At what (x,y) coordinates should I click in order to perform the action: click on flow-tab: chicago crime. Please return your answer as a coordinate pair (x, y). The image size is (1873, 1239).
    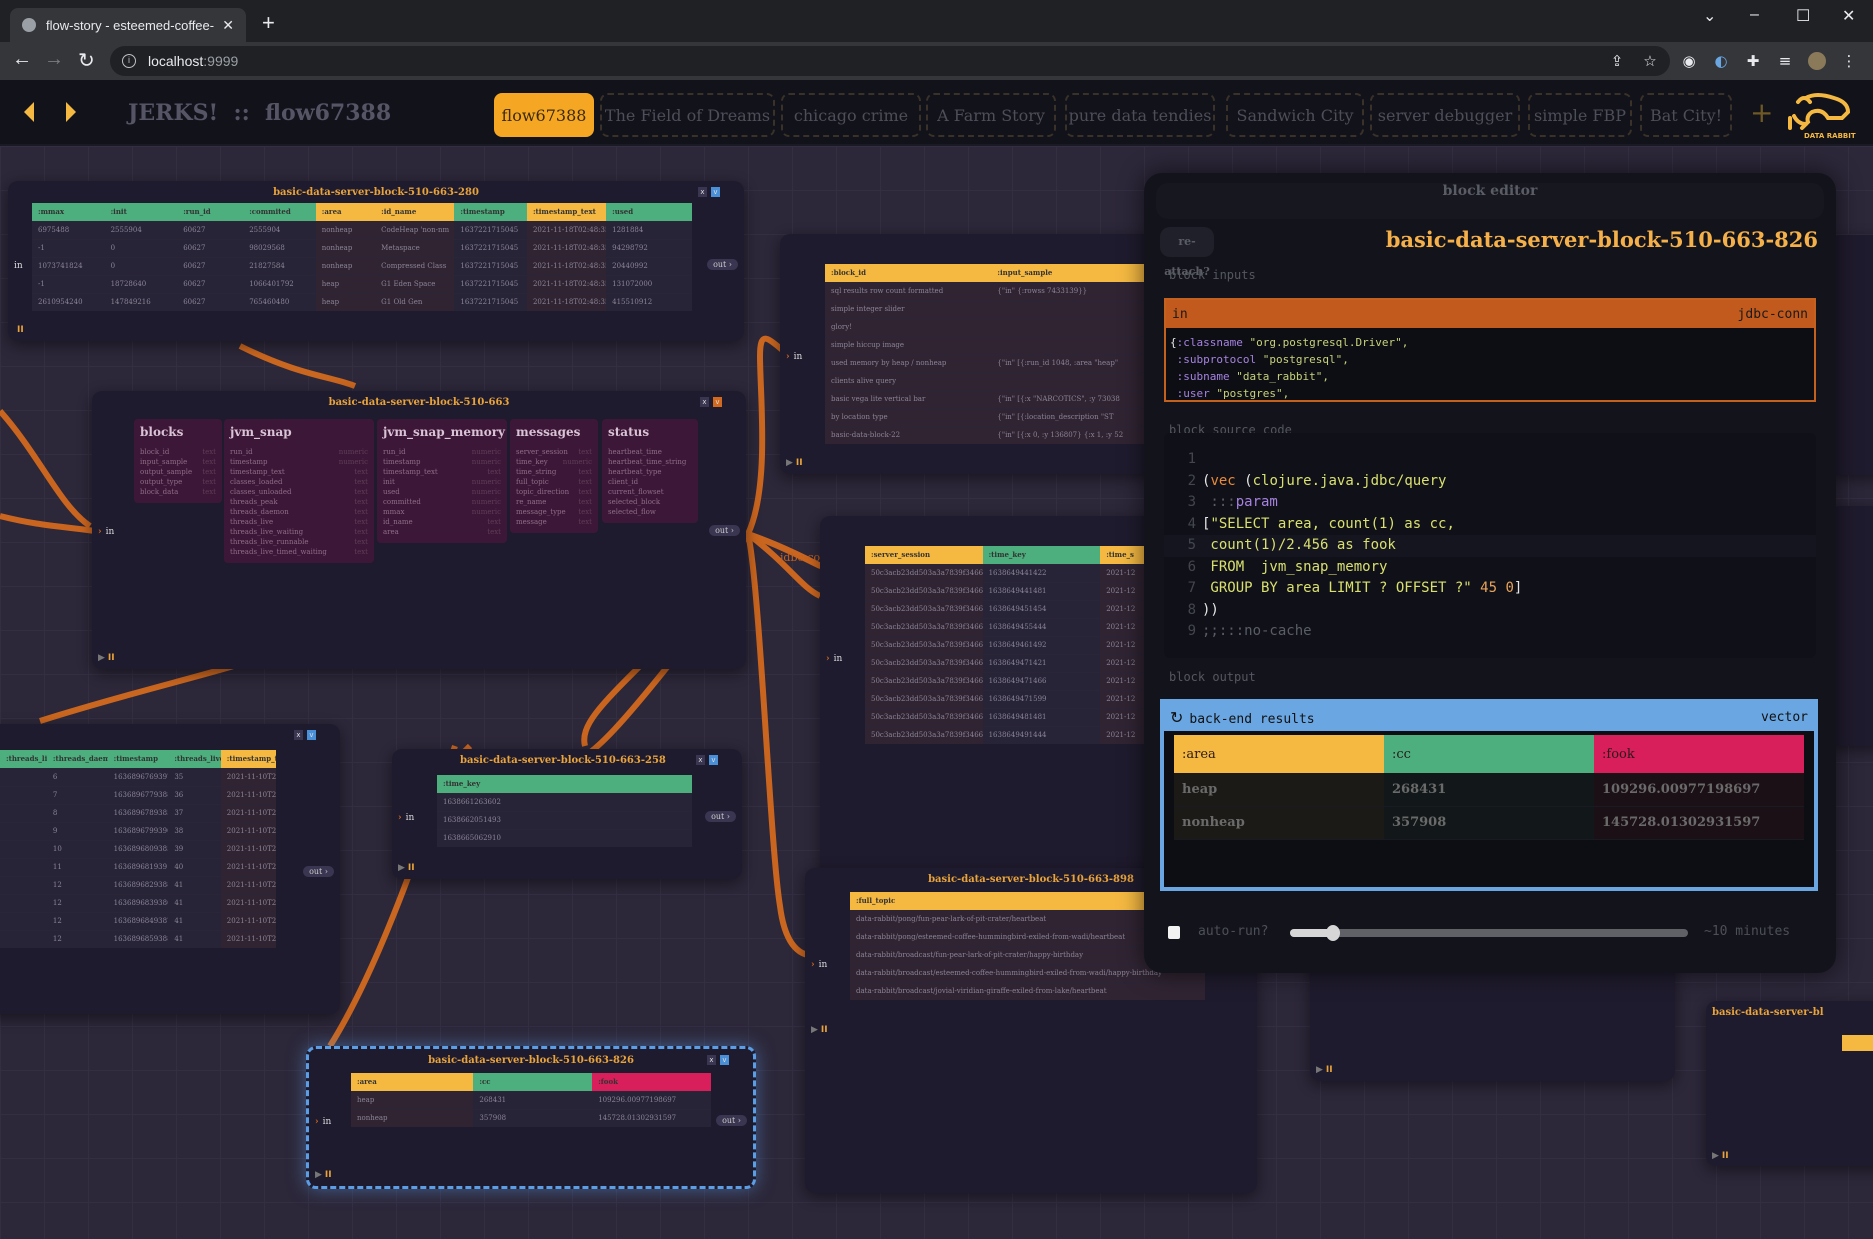
    Looking at the image, I should click on (851, 115).